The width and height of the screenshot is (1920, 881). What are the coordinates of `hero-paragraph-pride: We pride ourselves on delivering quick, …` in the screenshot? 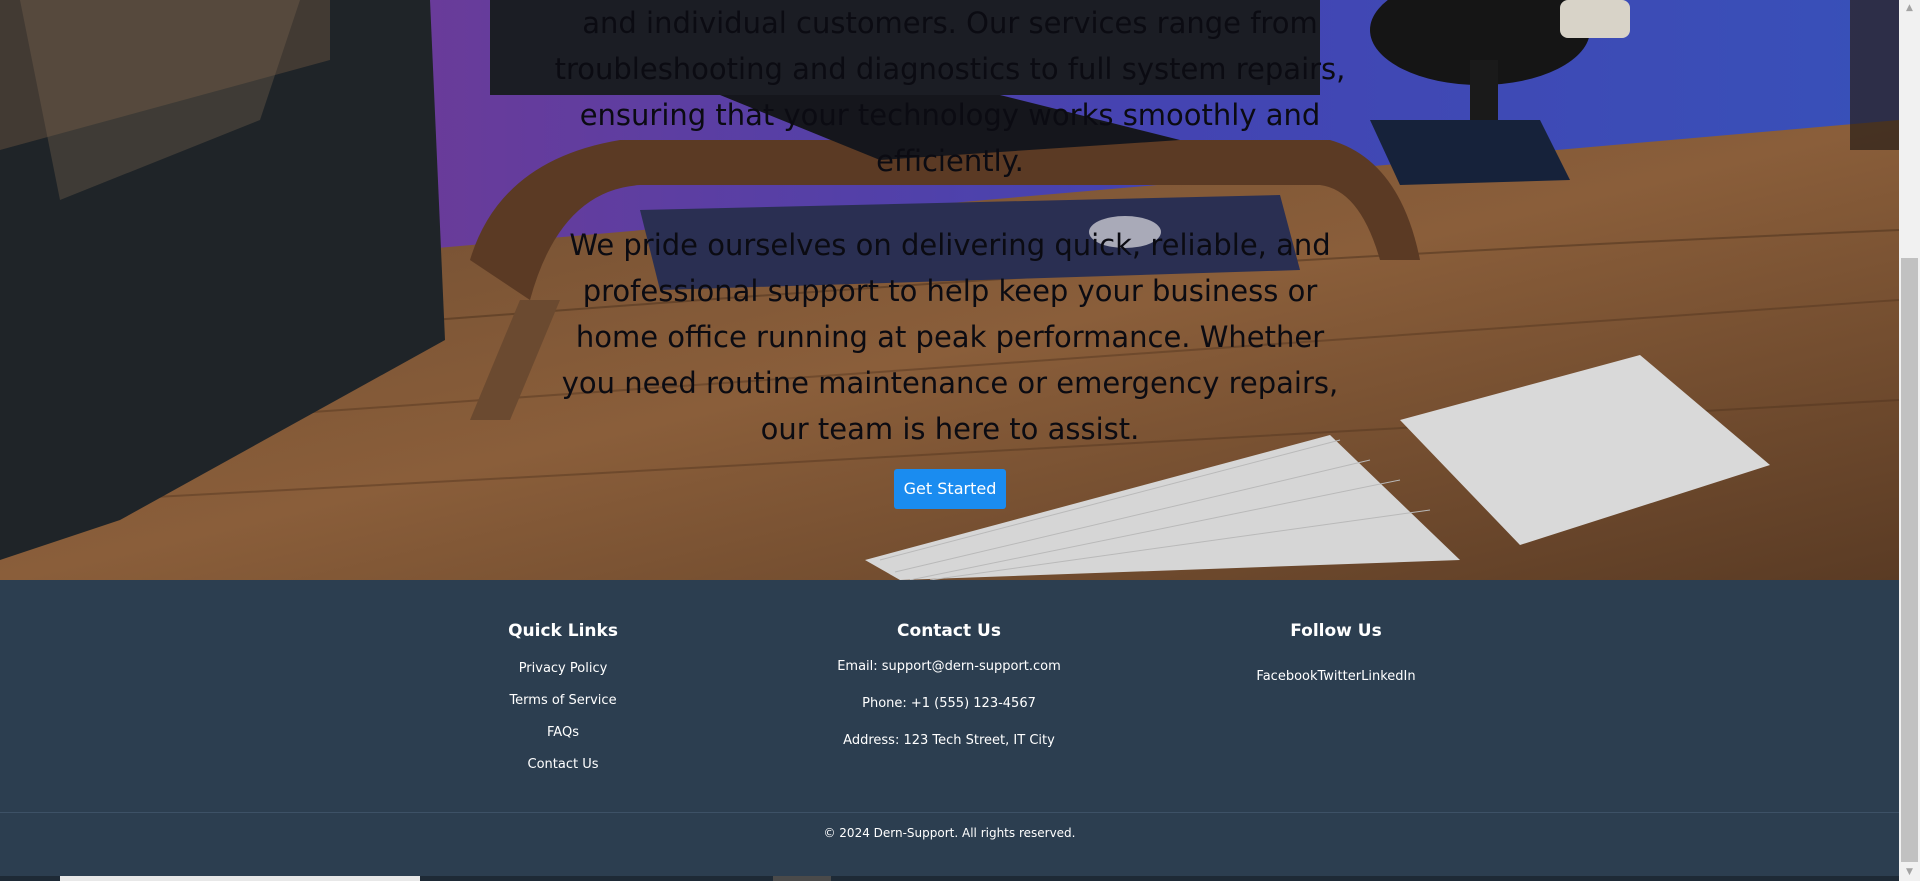 It's located at (950, 337).